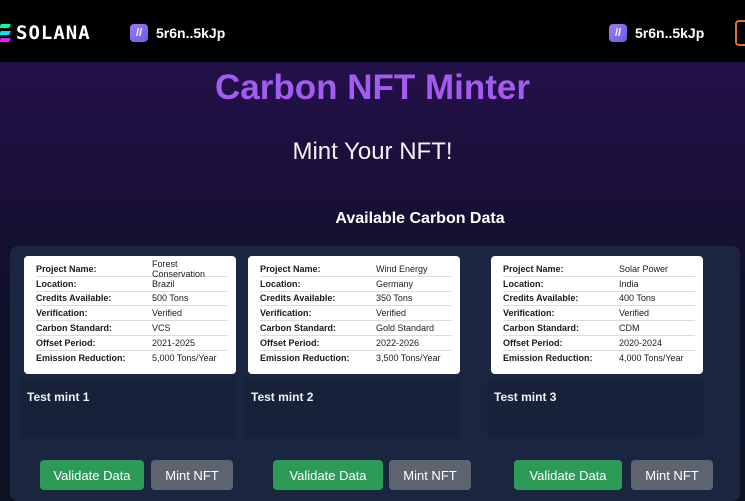  I want to click on field-value: 3,500 Tons/Year, so click(408, 358).